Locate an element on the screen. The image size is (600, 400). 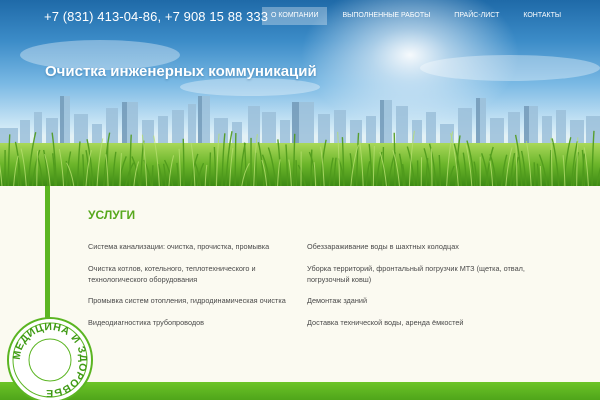
medicine-health-stamp: МЕДИЦИНА И ЗДОРОВЬЕ is located at coordinates (50, 358).